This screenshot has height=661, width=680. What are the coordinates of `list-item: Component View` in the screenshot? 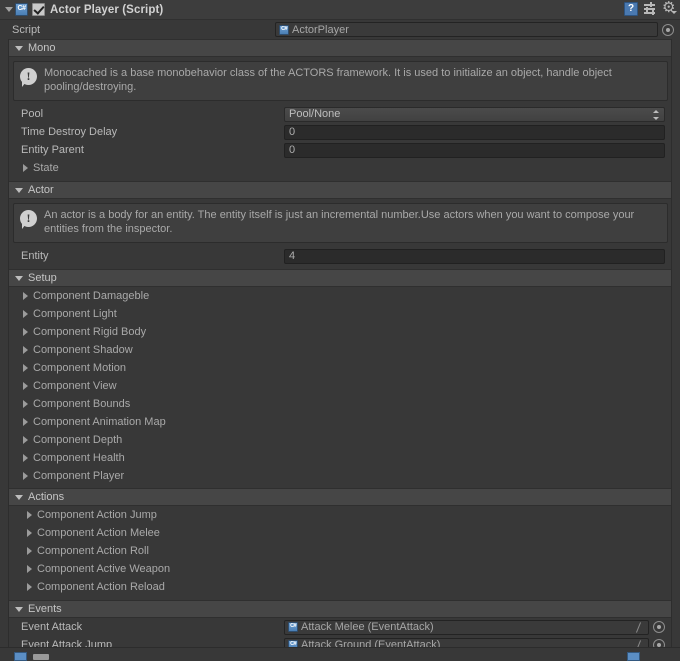 It's located at (340, 386).